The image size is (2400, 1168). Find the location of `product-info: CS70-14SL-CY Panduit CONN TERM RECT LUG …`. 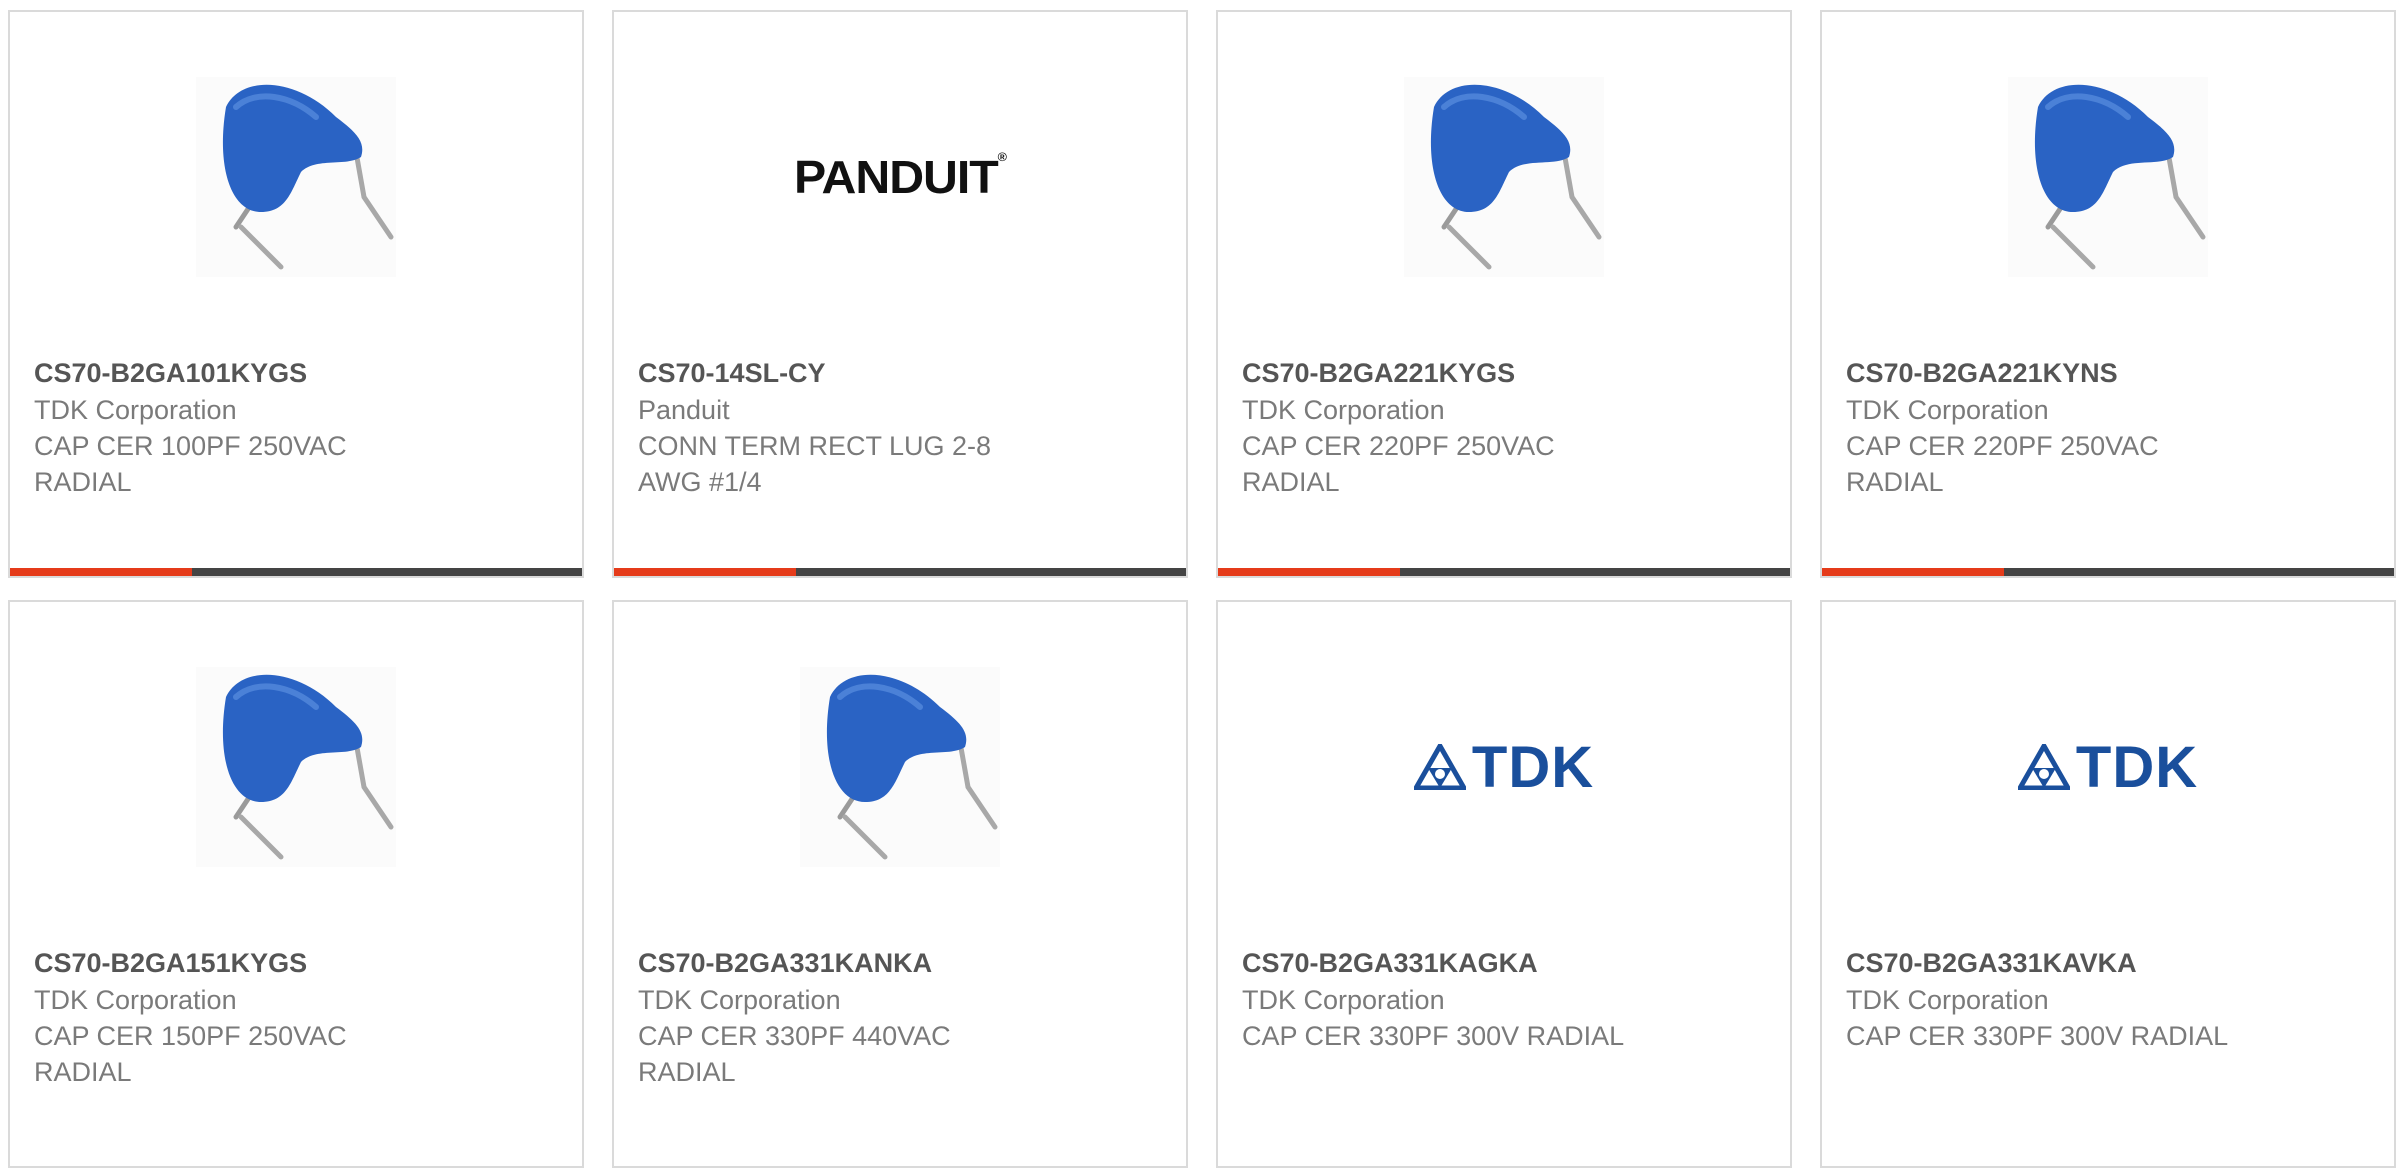

product-info: CS70-14SL-CY Panduit CONN TERM RECT LUG … is located at coordinates (902, 427).